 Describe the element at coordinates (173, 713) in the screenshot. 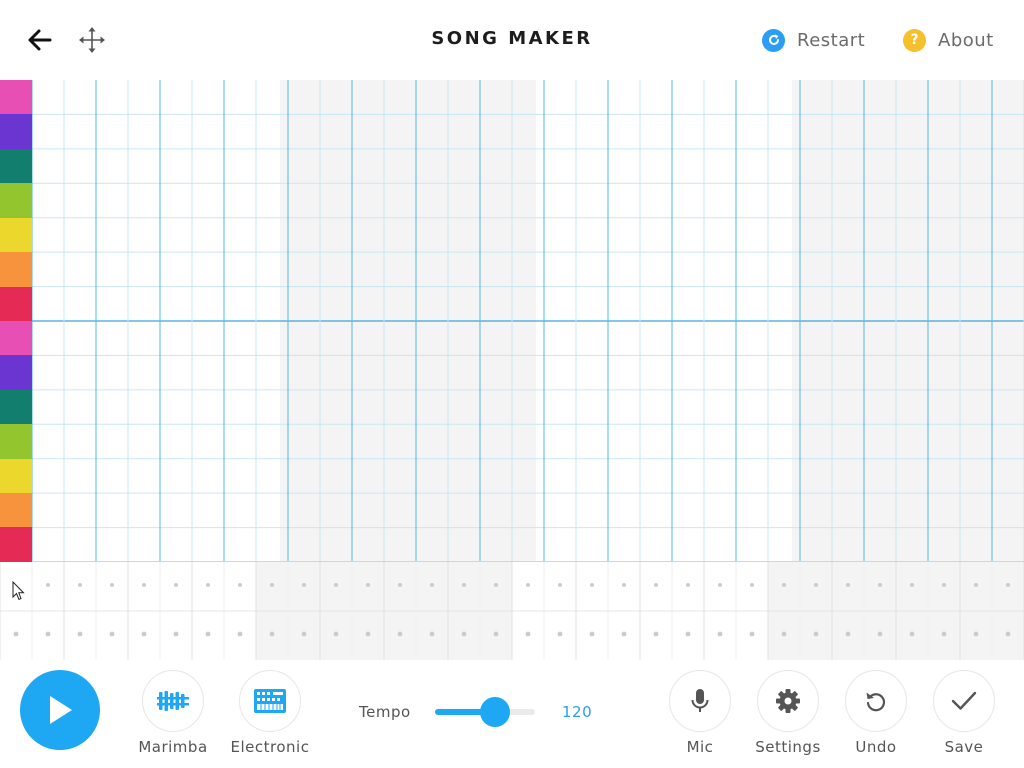

I see `marimba-button: Marimba` at that location.